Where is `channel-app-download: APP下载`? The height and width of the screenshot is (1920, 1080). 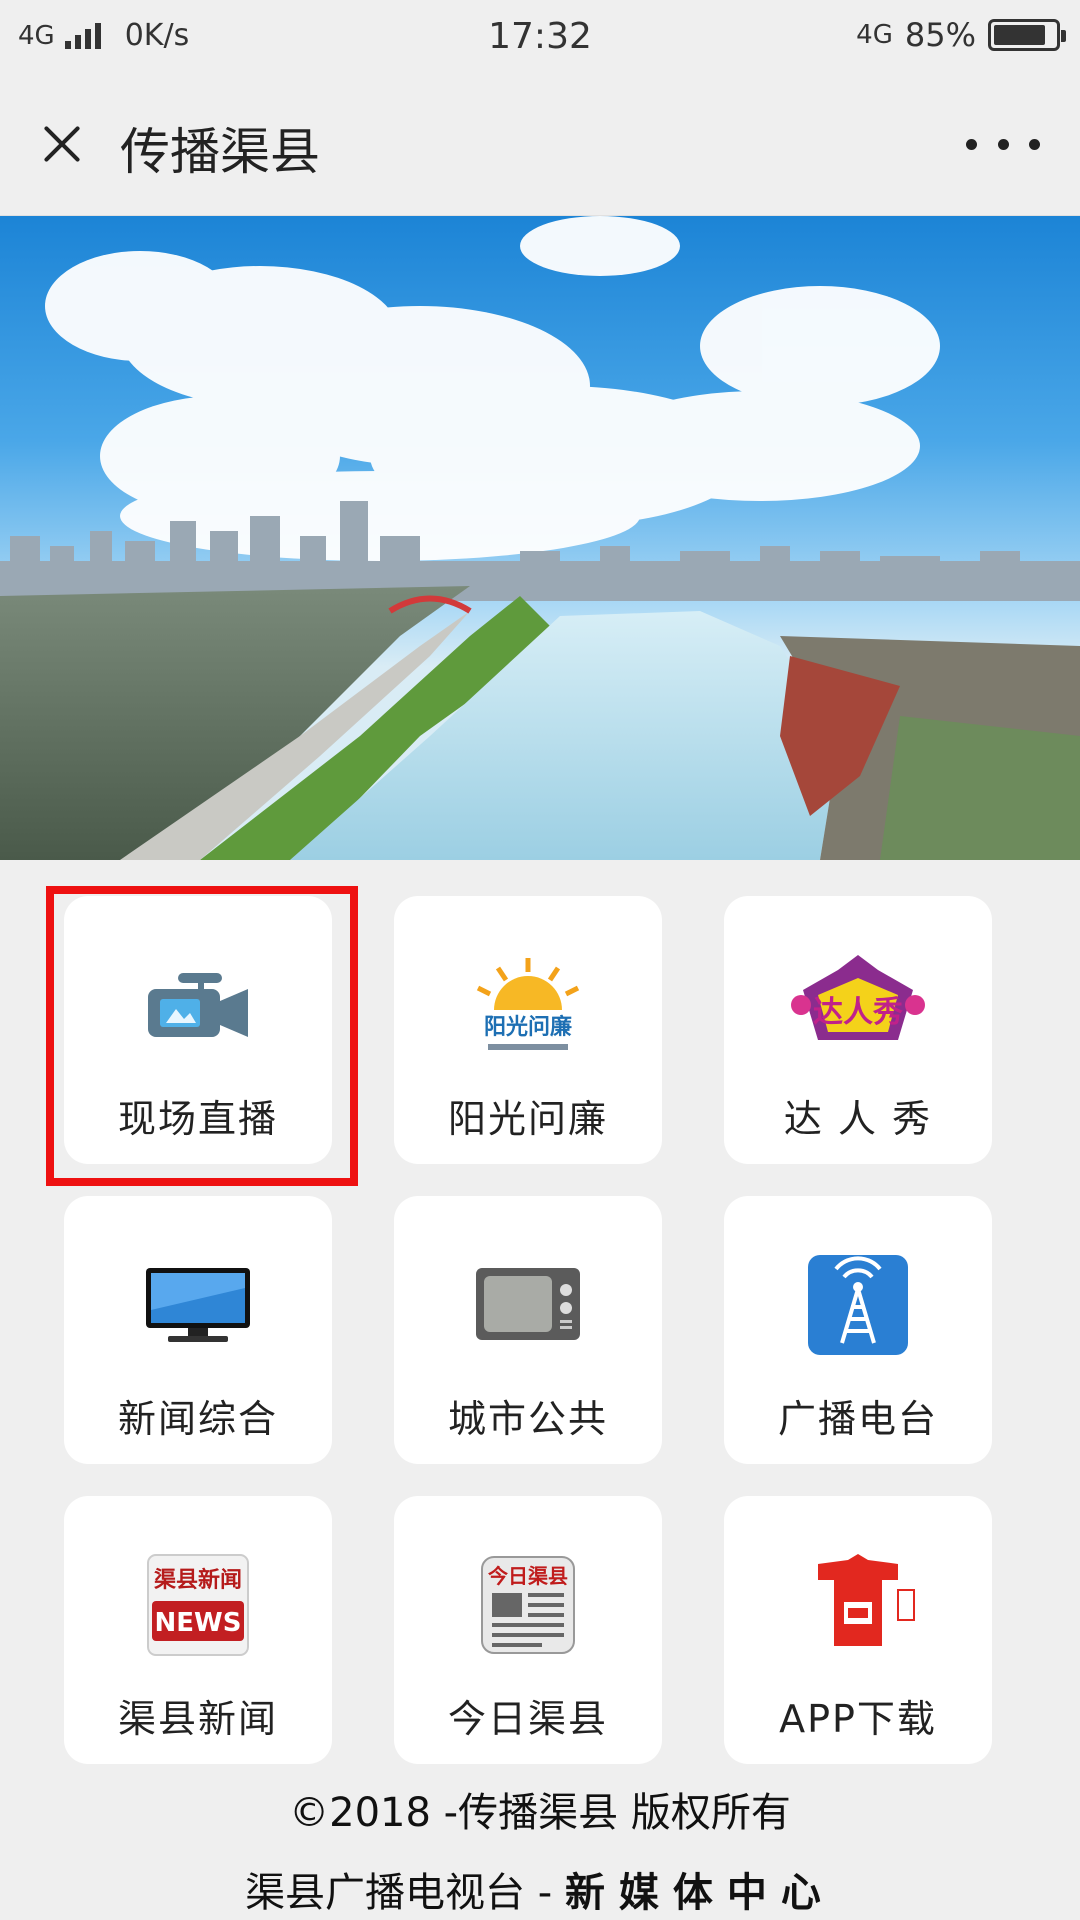 channel-app-download: APP下载 is located at coordinates (858, 1630).